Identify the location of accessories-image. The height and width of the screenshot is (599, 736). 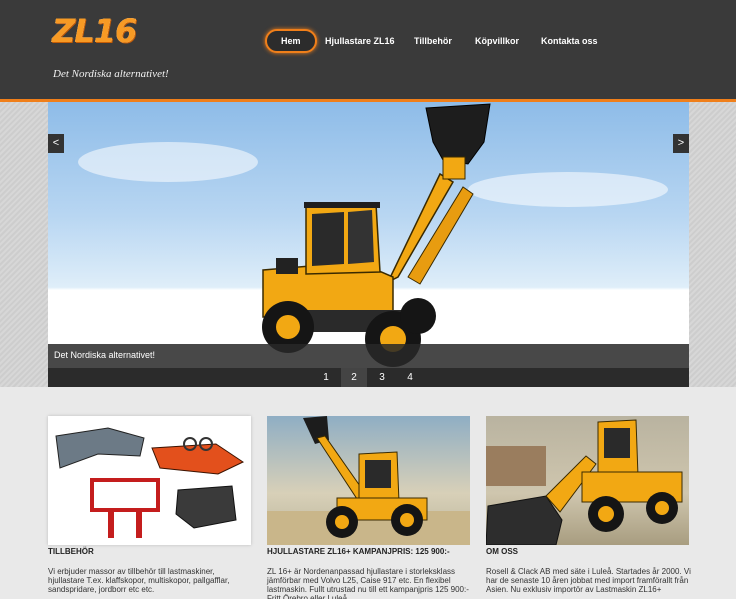
(149, 480).